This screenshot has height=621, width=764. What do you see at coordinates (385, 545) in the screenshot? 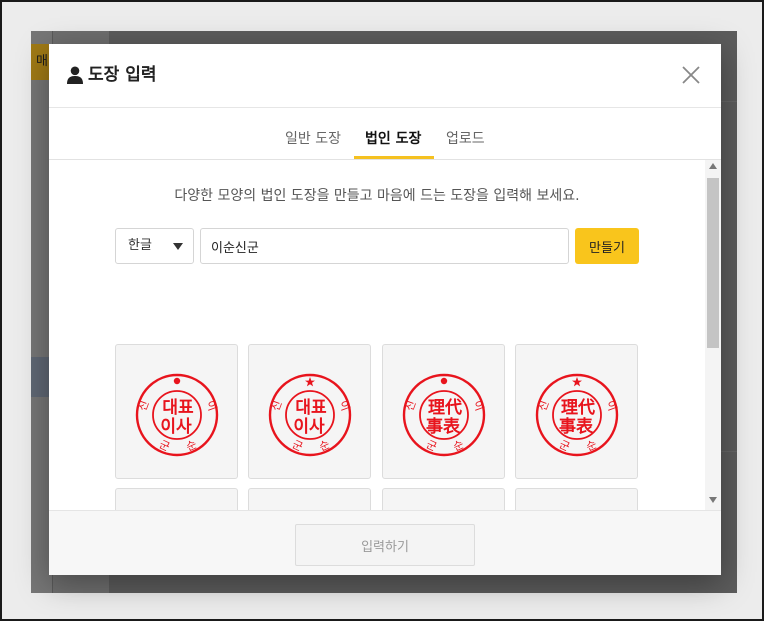
I see `submit-button: 입력하기` at bounding box center [385, 545].